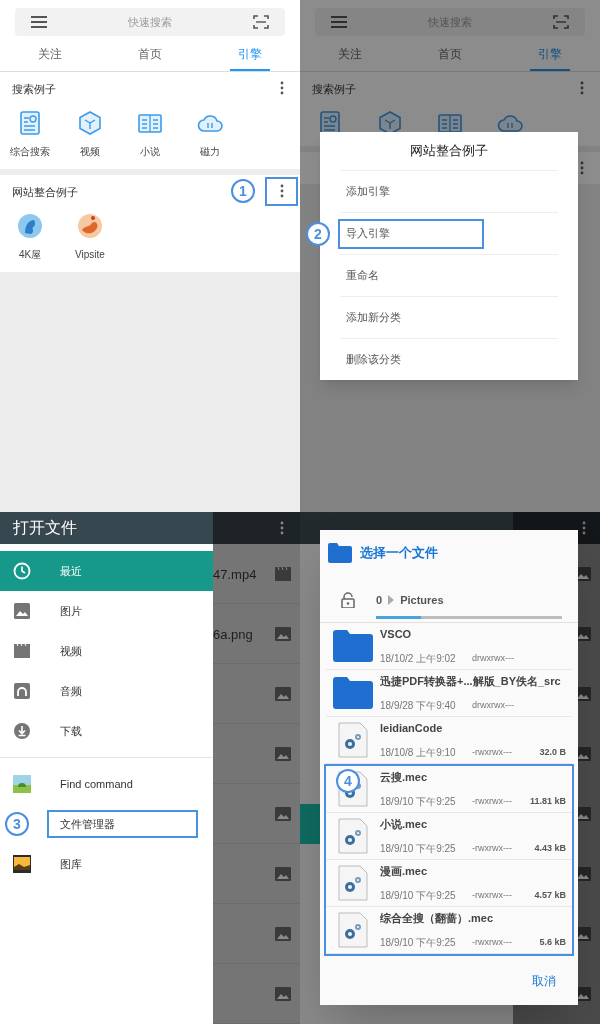 Image resolution: width=600 pixels, height=1024 pixels. What do you see at coordinates (348, 600) in the screenshot?
I see `lock-icon` at bounding box center [348, 600].